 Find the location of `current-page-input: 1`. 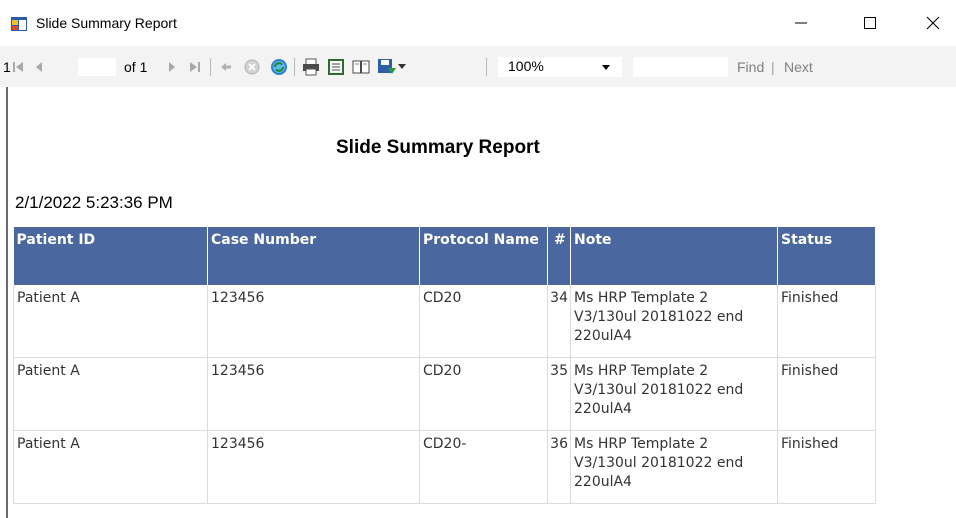

current-page-input: 1 is located at coordinates (59, 67).